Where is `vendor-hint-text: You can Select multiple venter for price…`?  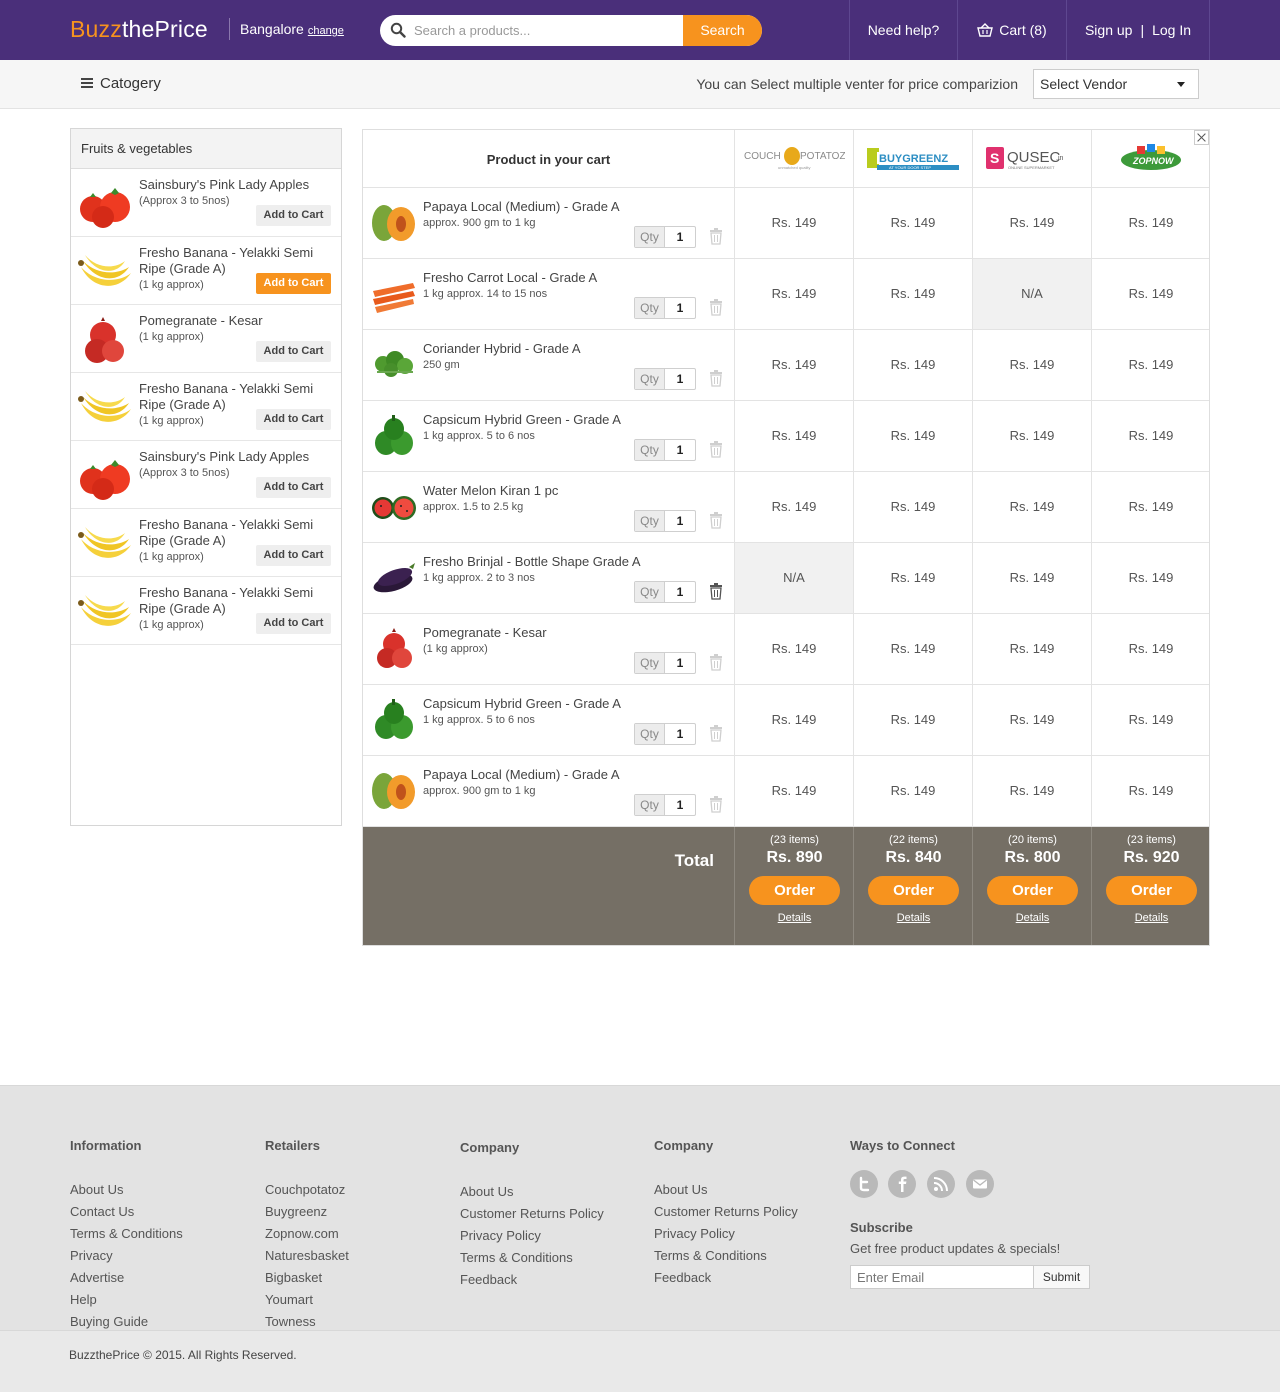 vendor-hint-text: You can Select multiple venter for price… is located at coordinates (857, 84).